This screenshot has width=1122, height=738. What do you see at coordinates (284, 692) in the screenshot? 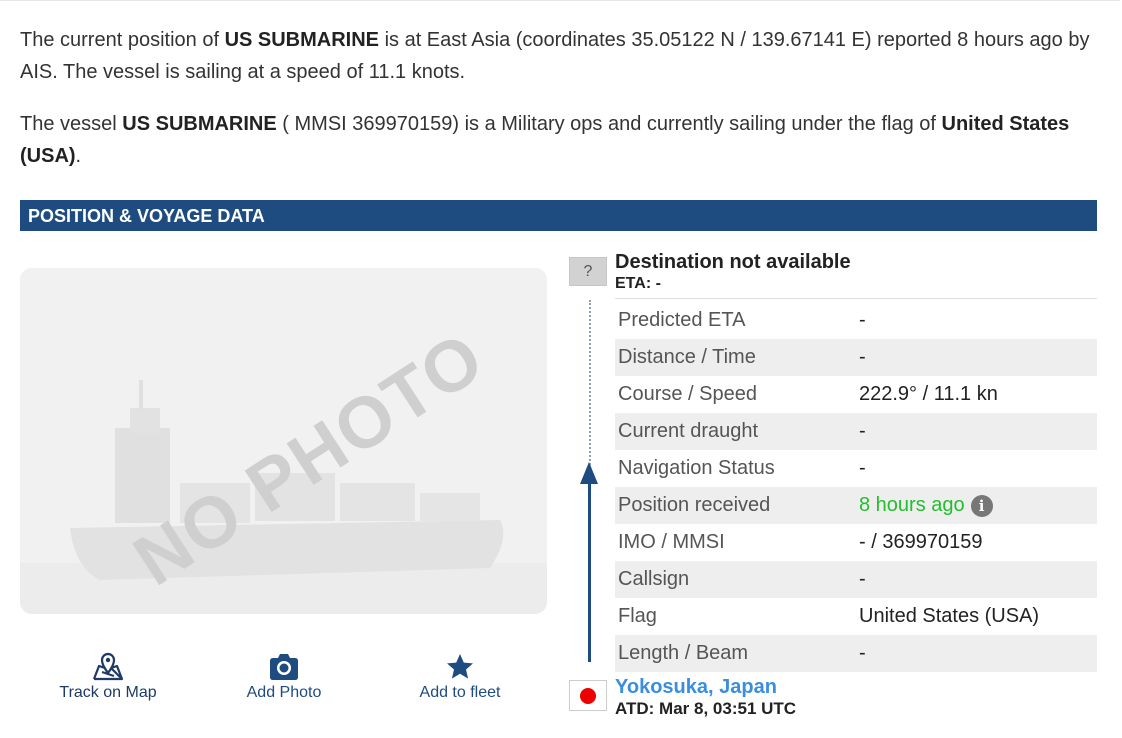
I see `add-photo-label: Add Photo` at bounding box center [284, 692].